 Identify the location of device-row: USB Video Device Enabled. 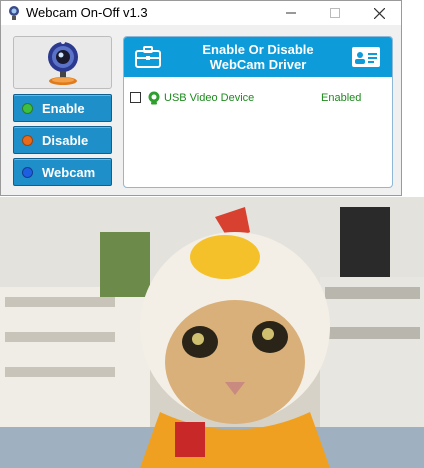
(259, 99).